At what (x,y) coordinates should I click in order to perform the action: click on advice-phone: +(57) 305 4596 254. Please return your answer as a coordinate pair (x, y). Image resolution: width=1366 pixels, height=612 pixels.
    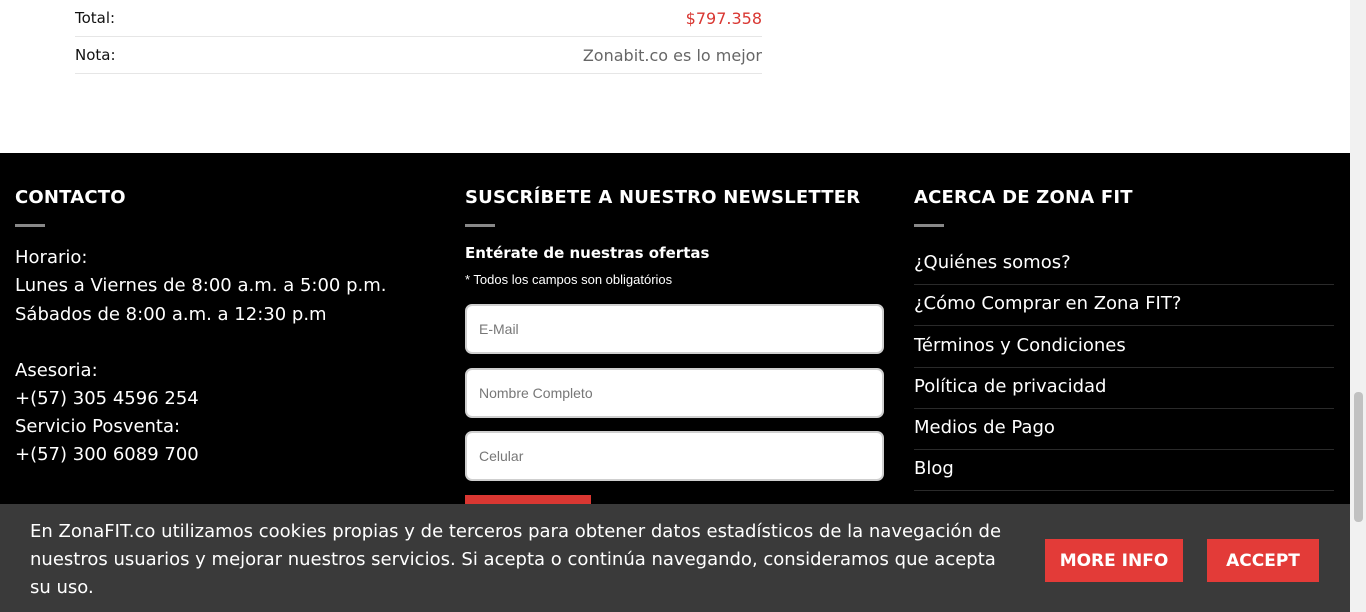
    Looking at the image, I should click on (107, 398).